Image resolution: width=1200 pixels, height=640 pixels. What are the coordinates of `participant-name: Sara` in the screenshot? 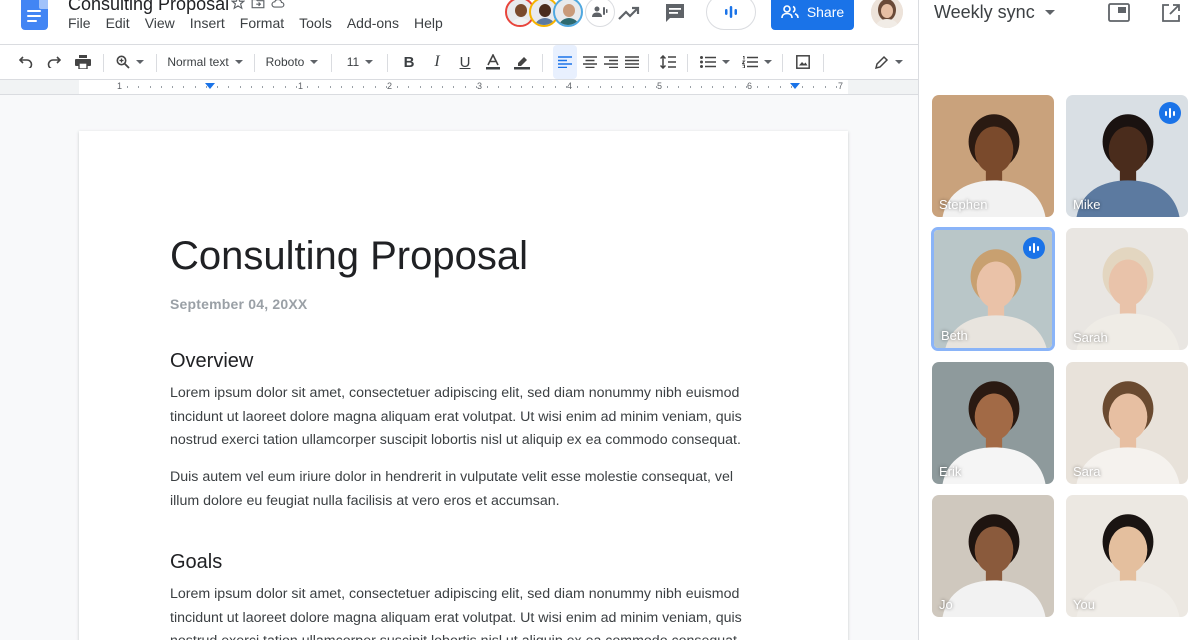 It's located at (1087, 471).